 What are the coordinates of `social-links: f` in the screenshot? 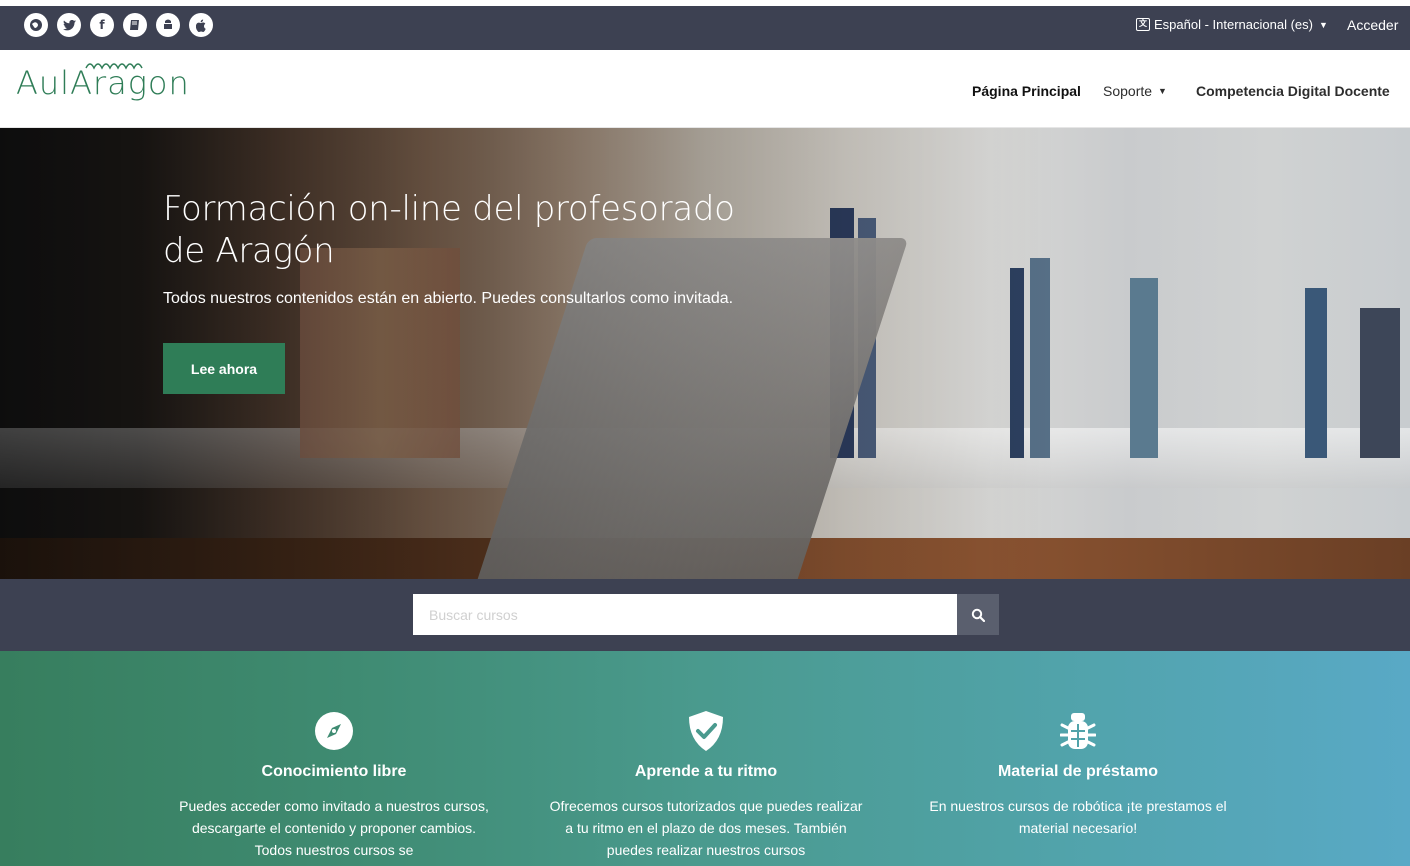 It's located at (118, 25).